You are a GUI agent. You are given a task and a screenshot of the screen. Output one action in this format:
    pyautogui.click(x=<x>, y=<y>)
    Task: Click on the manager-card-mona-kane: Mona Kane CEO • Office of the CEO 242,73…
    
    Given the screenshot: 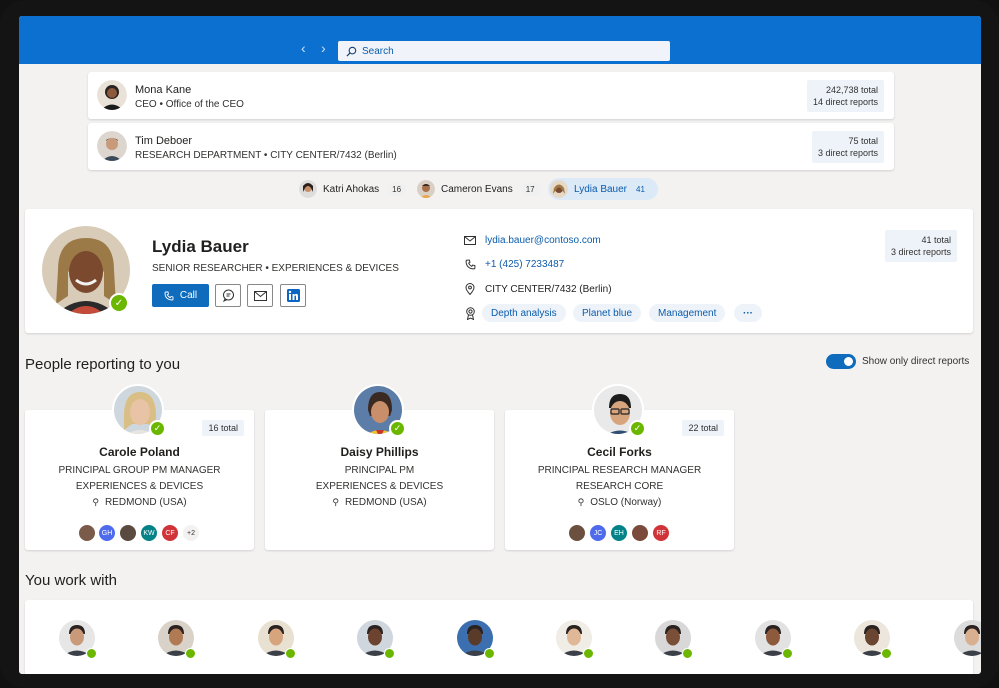 What is the action you would take?
    pyautogui.click(x=491, y=95)
    